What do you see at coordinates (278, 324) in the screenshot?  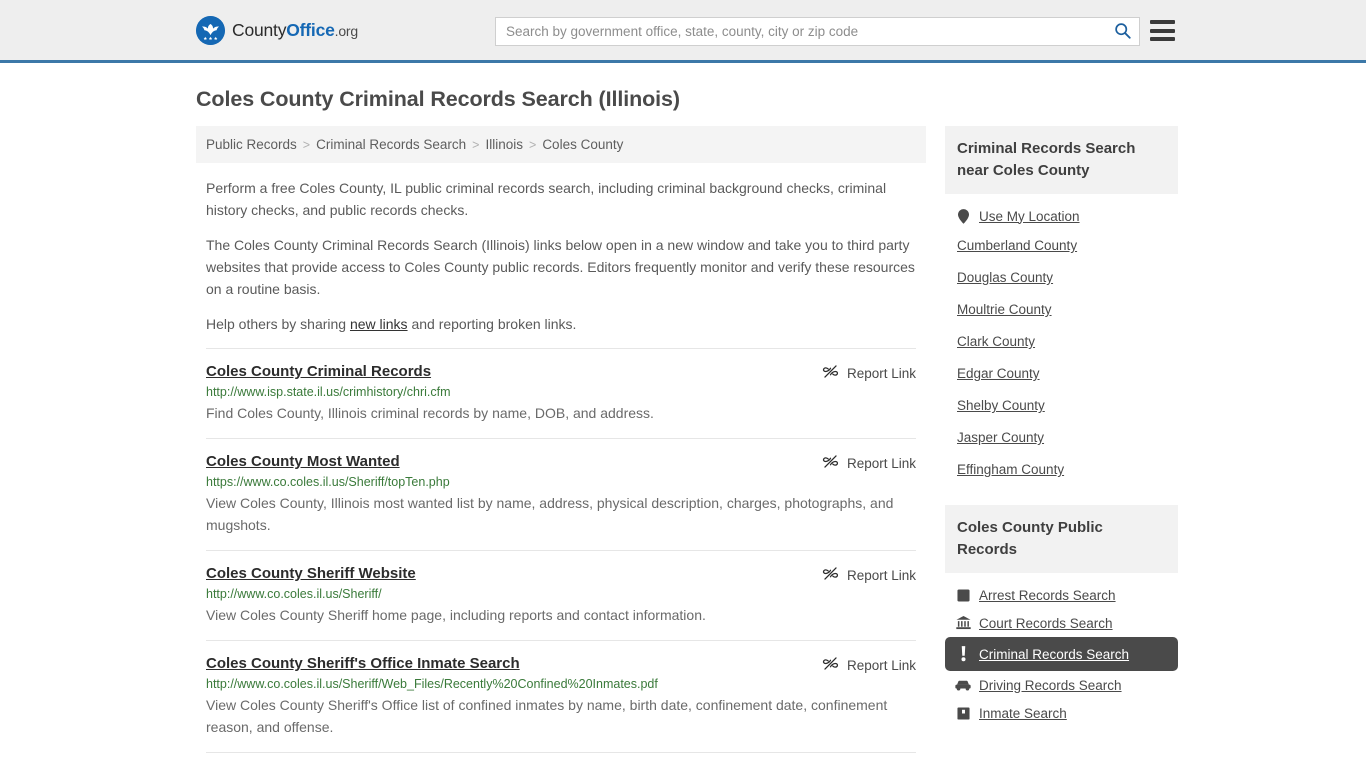 I see `intro-p3-before: Help others by sharing` at bounding box center [278, 324].